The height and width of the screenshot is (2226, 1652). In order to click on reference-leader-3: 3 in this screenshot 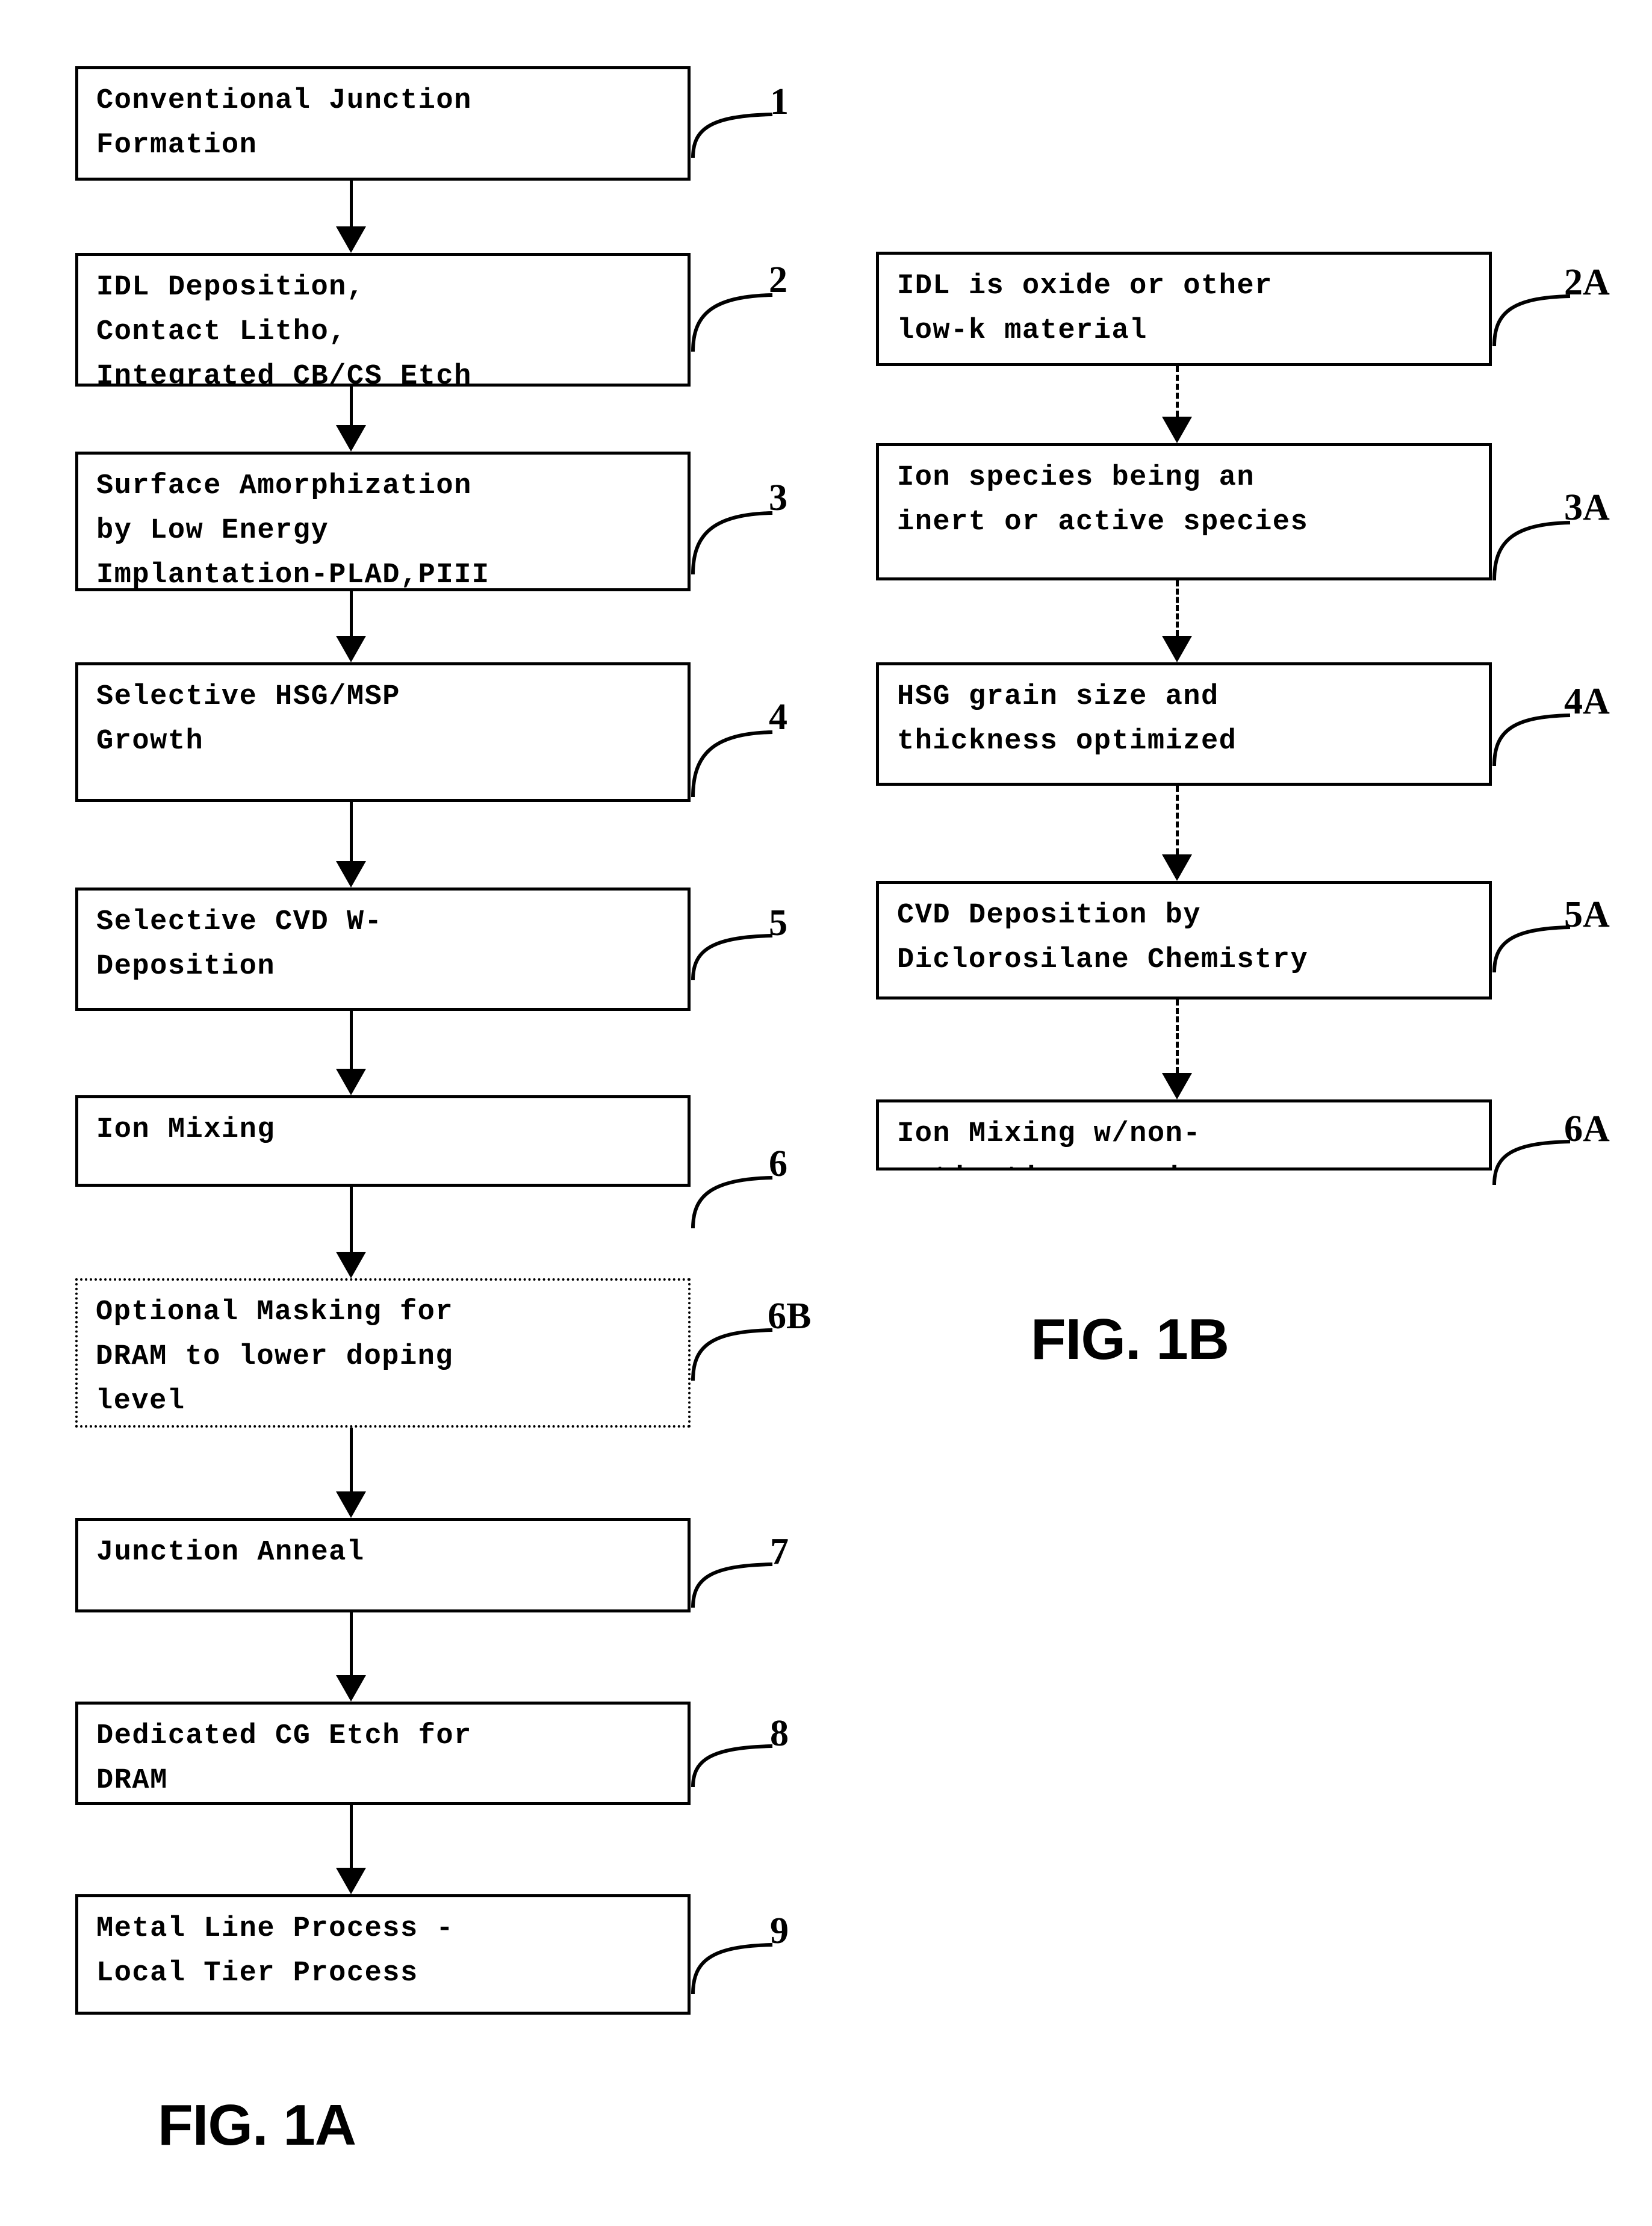, I will do `click(748, 519)`.